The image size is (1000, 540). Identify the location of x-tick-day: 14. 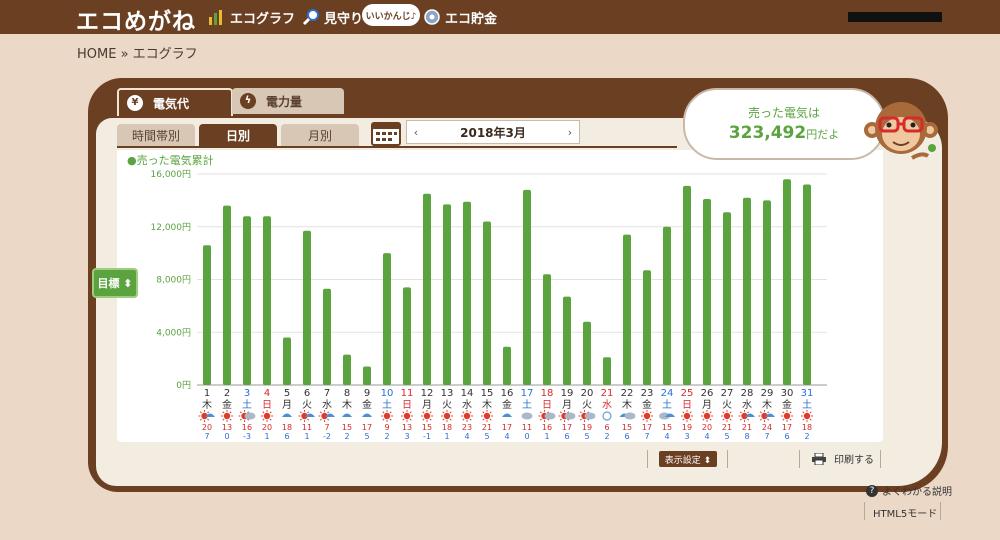
(467, 393).